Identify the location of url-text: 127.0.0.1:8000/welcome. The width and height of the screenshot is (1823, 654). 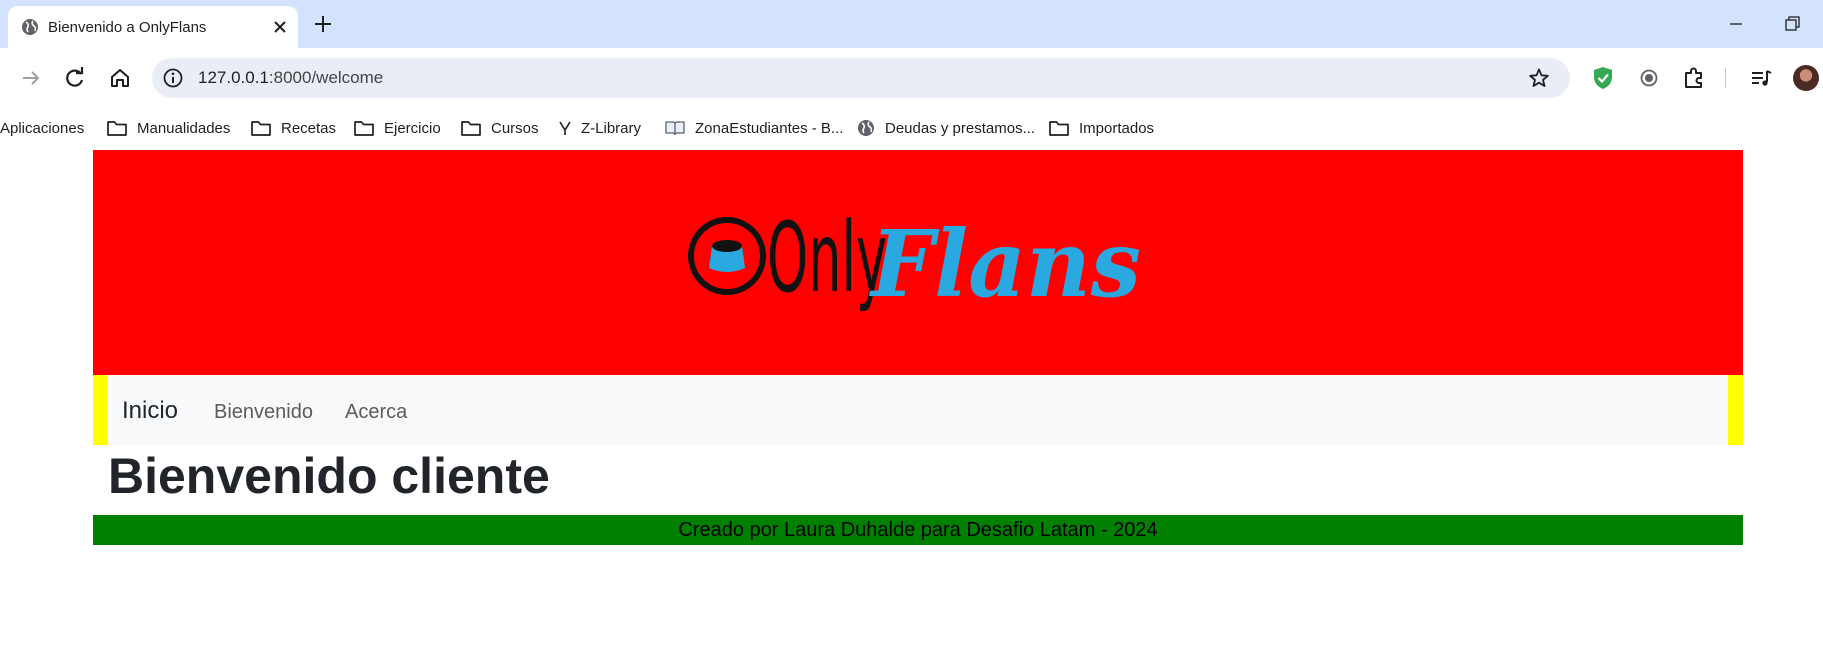
(290, 78).